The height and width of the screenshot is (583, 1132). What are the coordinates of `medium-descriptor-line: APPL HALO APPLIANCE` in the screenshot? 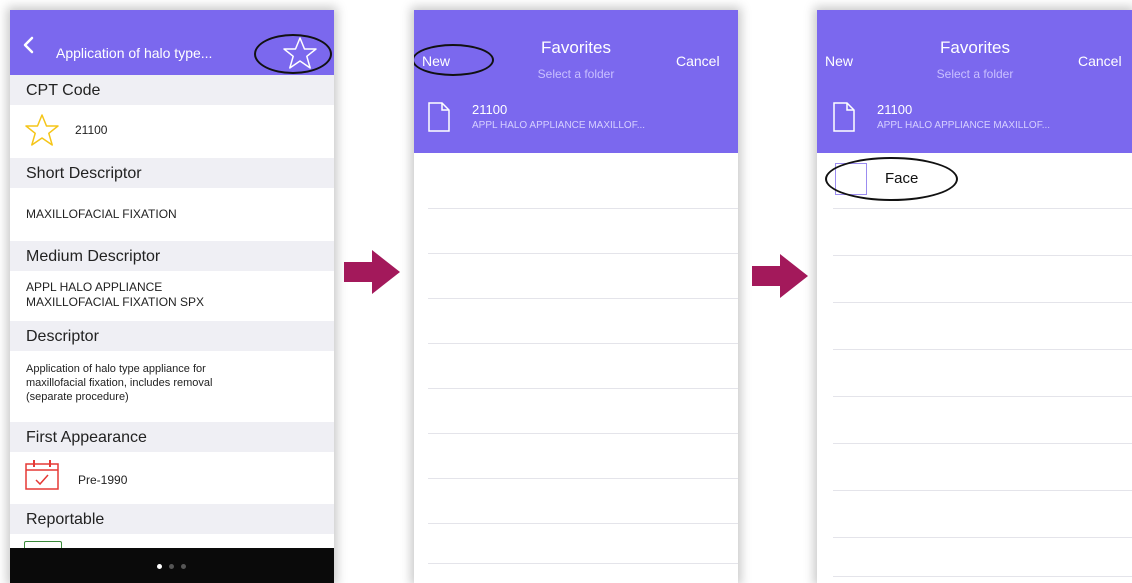 It's located at (94, 287).